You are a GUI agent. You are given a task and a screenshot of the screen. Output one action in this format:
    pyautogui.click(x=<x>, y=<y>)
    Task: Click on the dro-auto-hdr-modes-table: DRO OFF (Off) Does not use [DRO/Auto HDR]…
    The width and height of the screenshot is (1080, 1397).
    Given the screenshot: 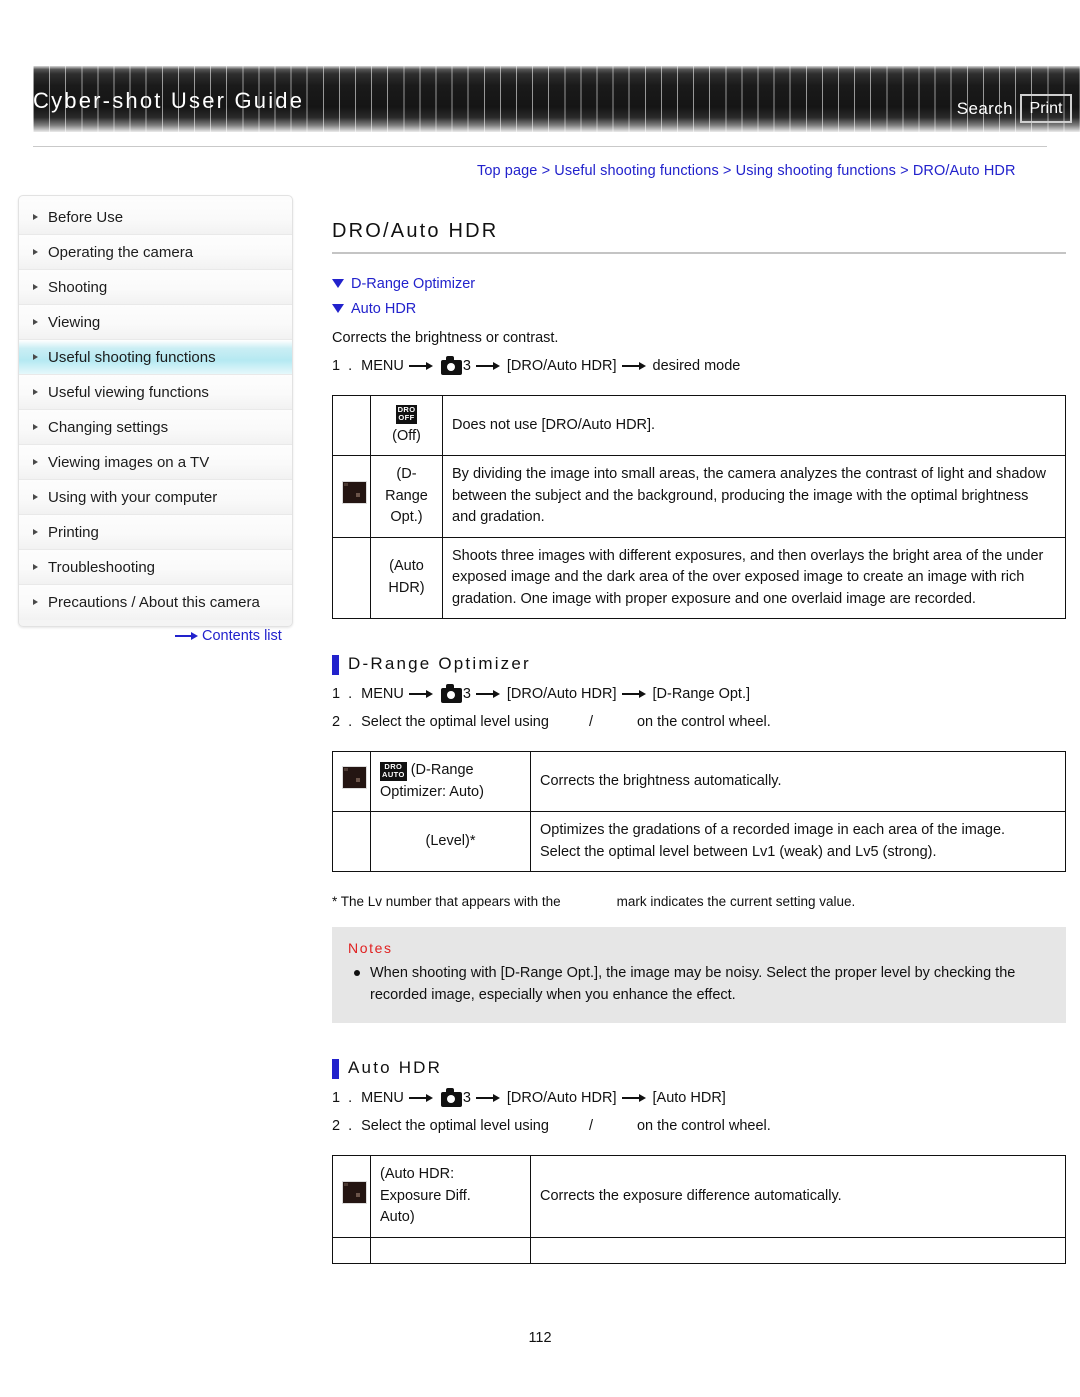 What is the action you would take?
    pyautogui.click(x=699, y=507)
    